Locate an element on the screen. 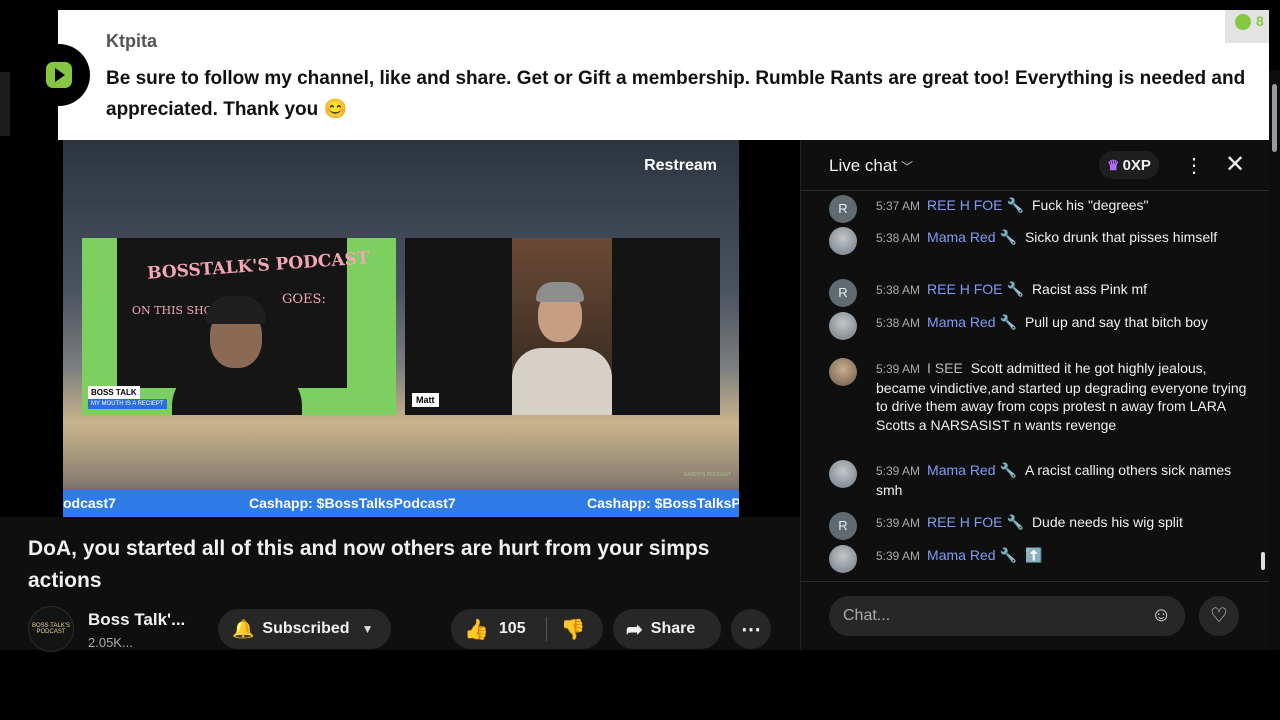 The image size is (1280, 720). chevron-down-icon: ▼ is located at coordinates (367, 629).